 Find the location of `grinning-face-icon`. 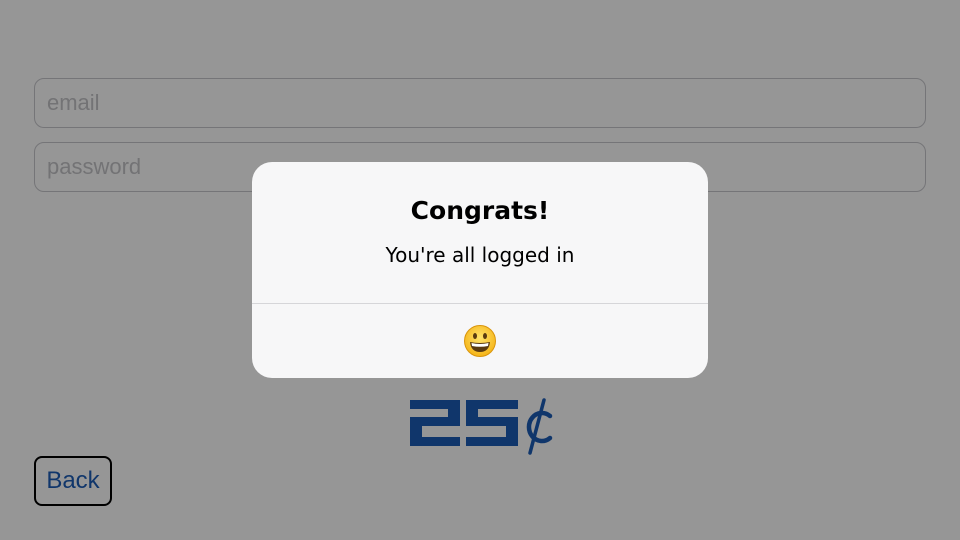

grinning-face-icon is located at coordinates (480, 341).